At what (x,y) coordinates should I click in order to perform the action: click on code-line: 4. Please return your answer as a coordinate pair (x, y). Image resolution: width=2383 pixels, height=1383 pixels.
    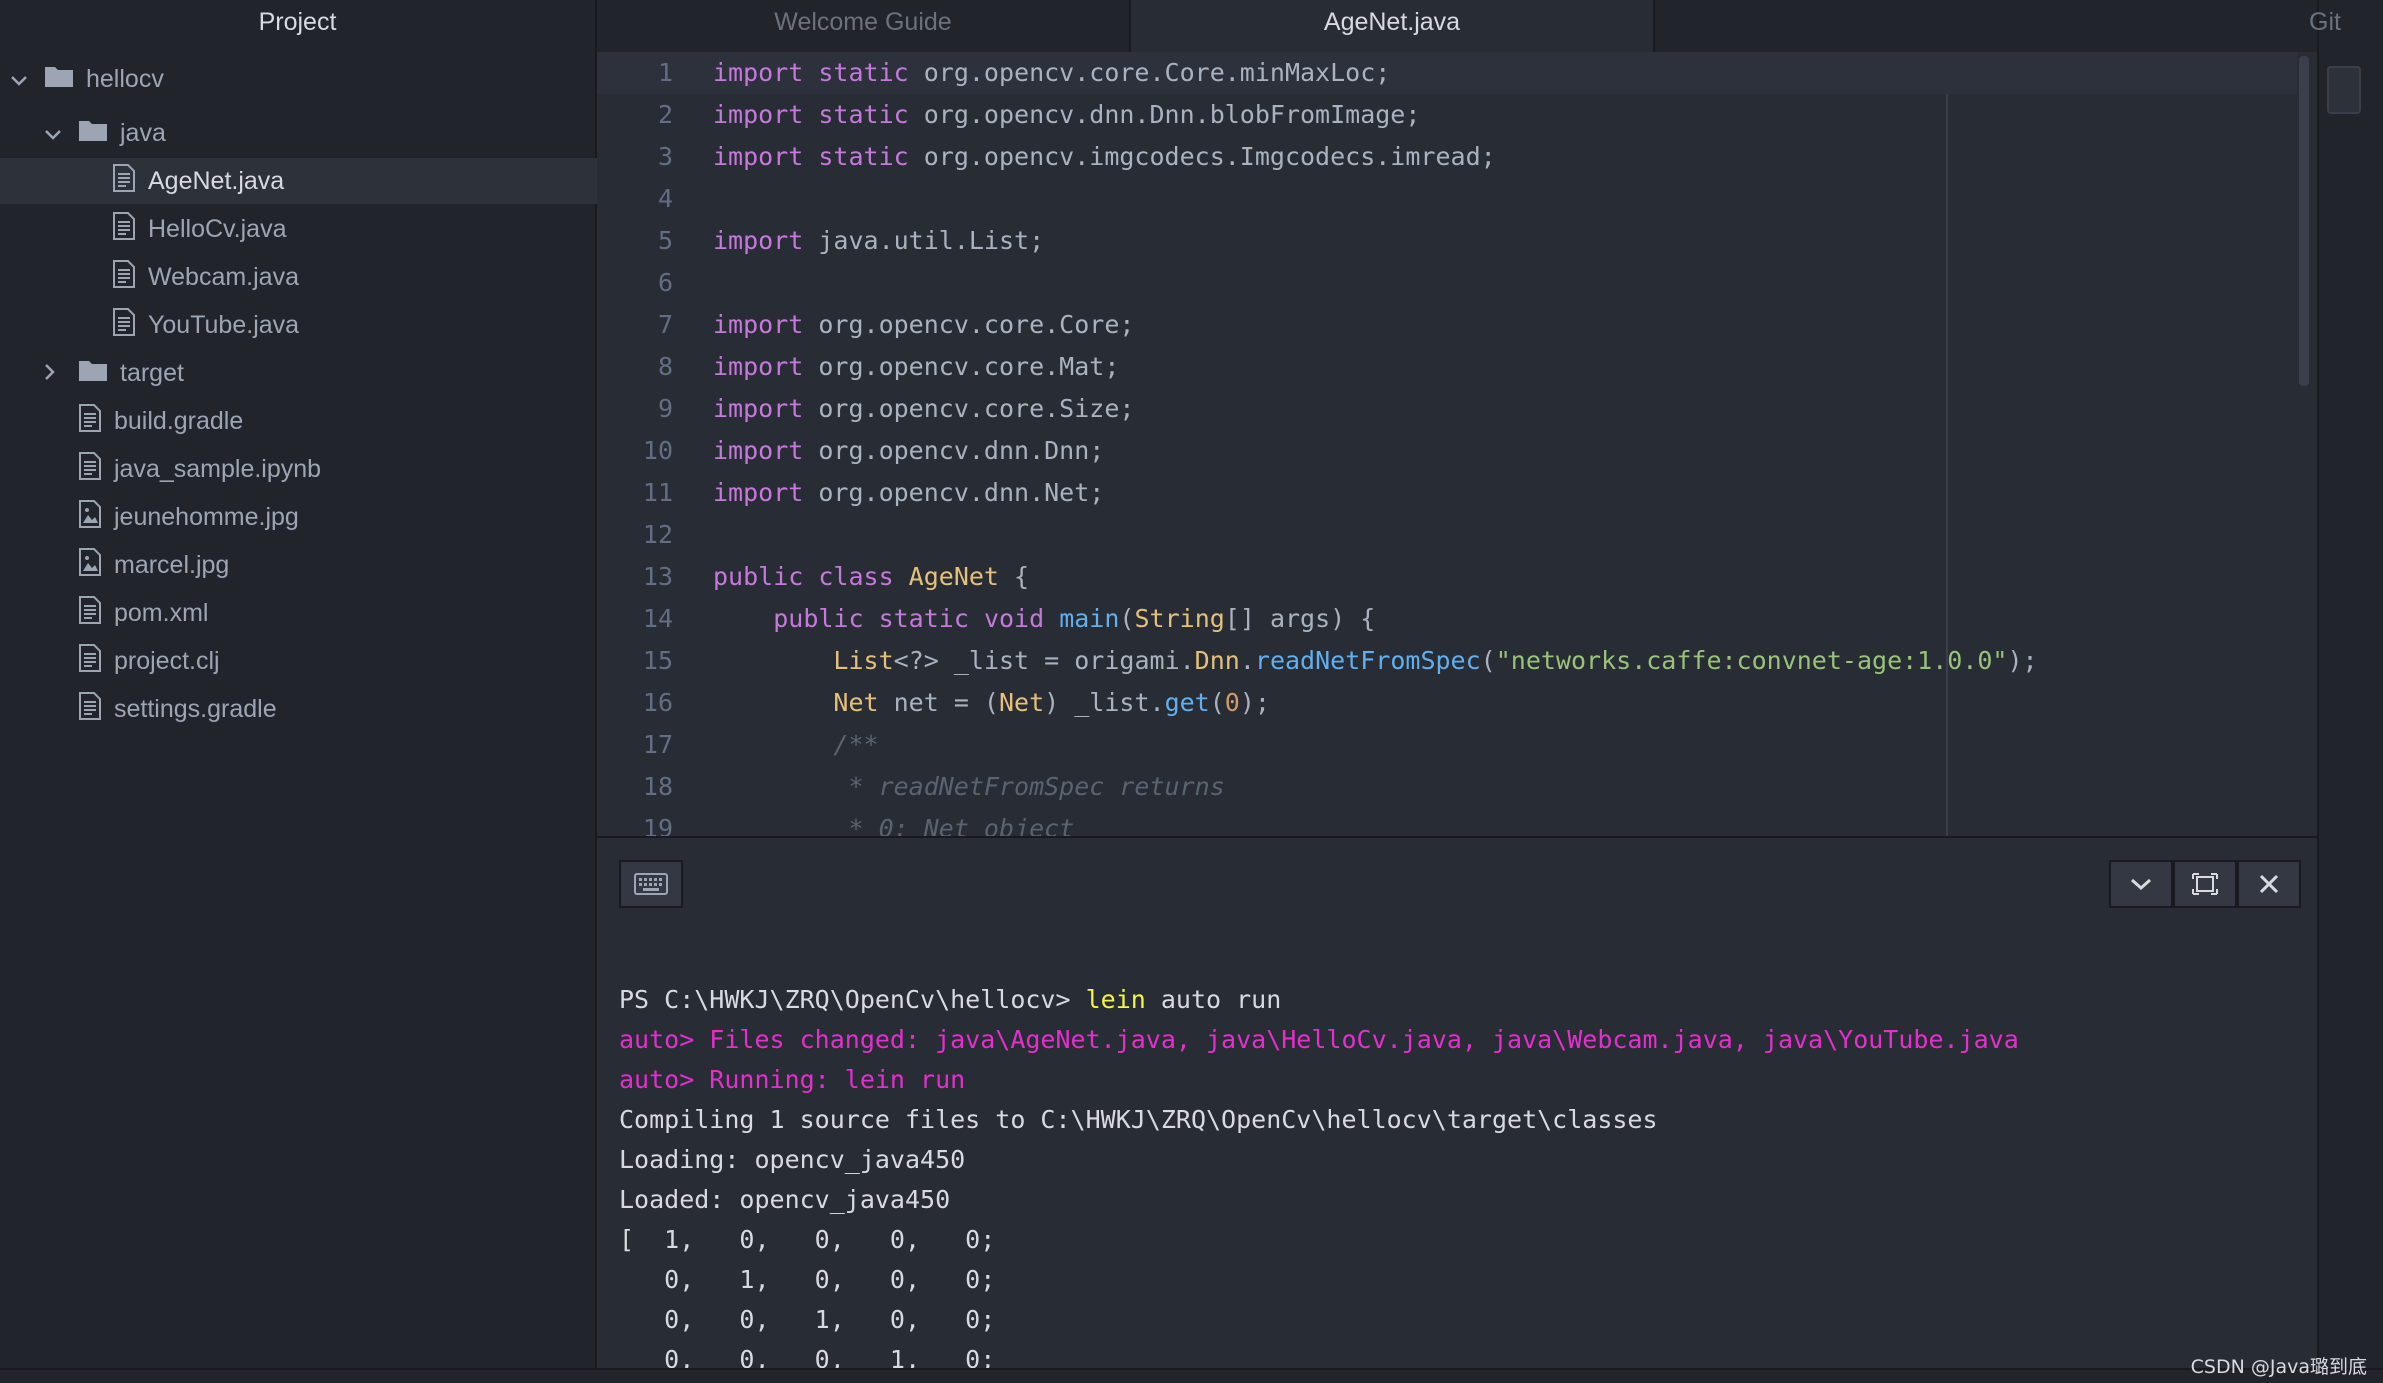
    Looking at the image, I should click on (1447, 199).